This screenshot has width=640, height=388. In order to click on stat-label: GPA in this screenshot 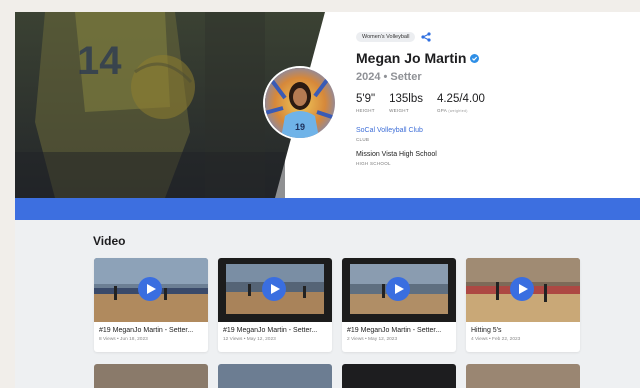, I will do `click(441, 110)`.